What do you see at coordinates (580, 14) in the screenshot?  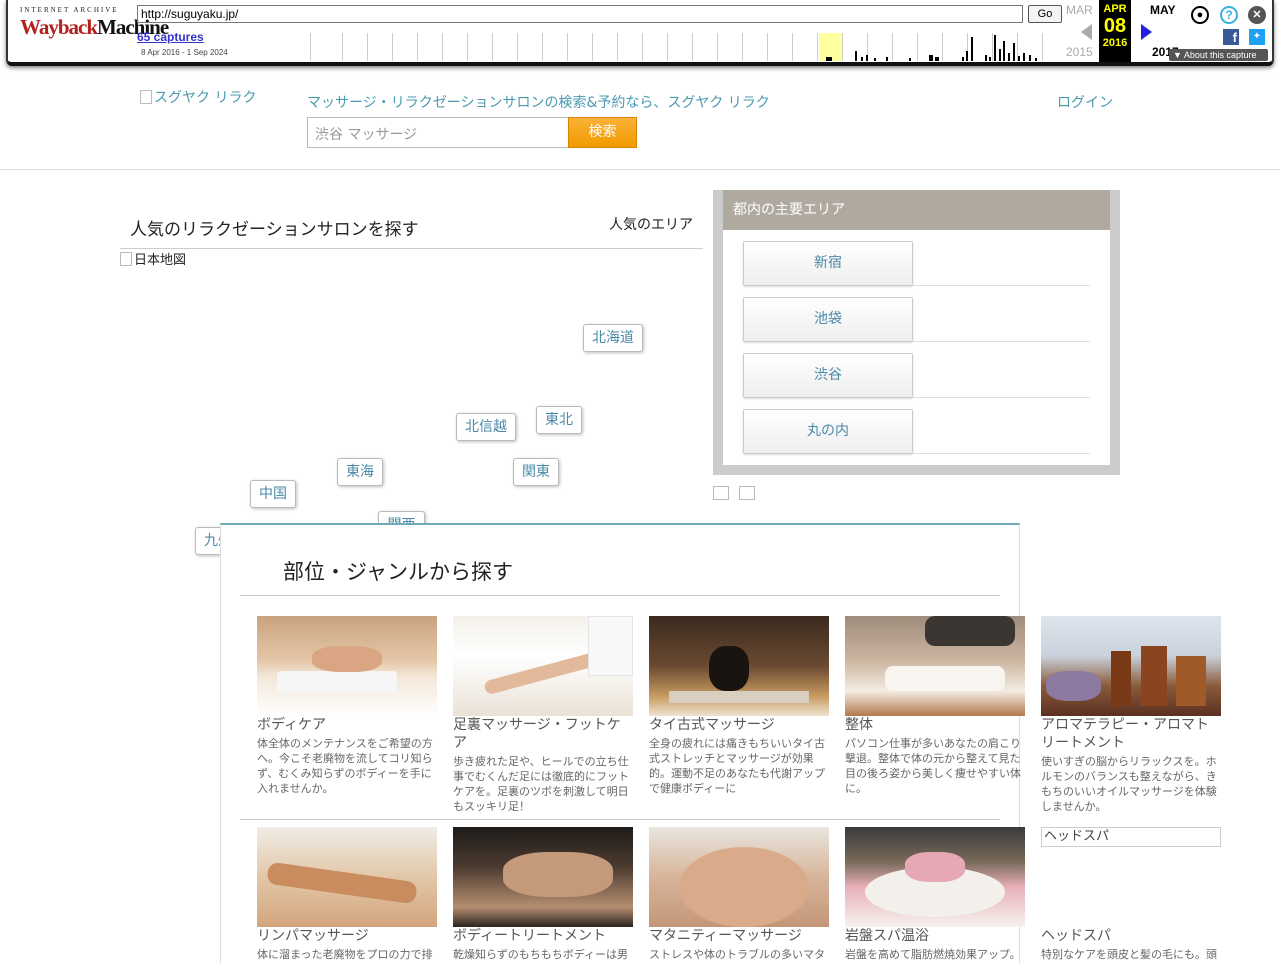 I see `wayback-url-input: http://suguyaku.jp/` at bounding box center [580, 14].